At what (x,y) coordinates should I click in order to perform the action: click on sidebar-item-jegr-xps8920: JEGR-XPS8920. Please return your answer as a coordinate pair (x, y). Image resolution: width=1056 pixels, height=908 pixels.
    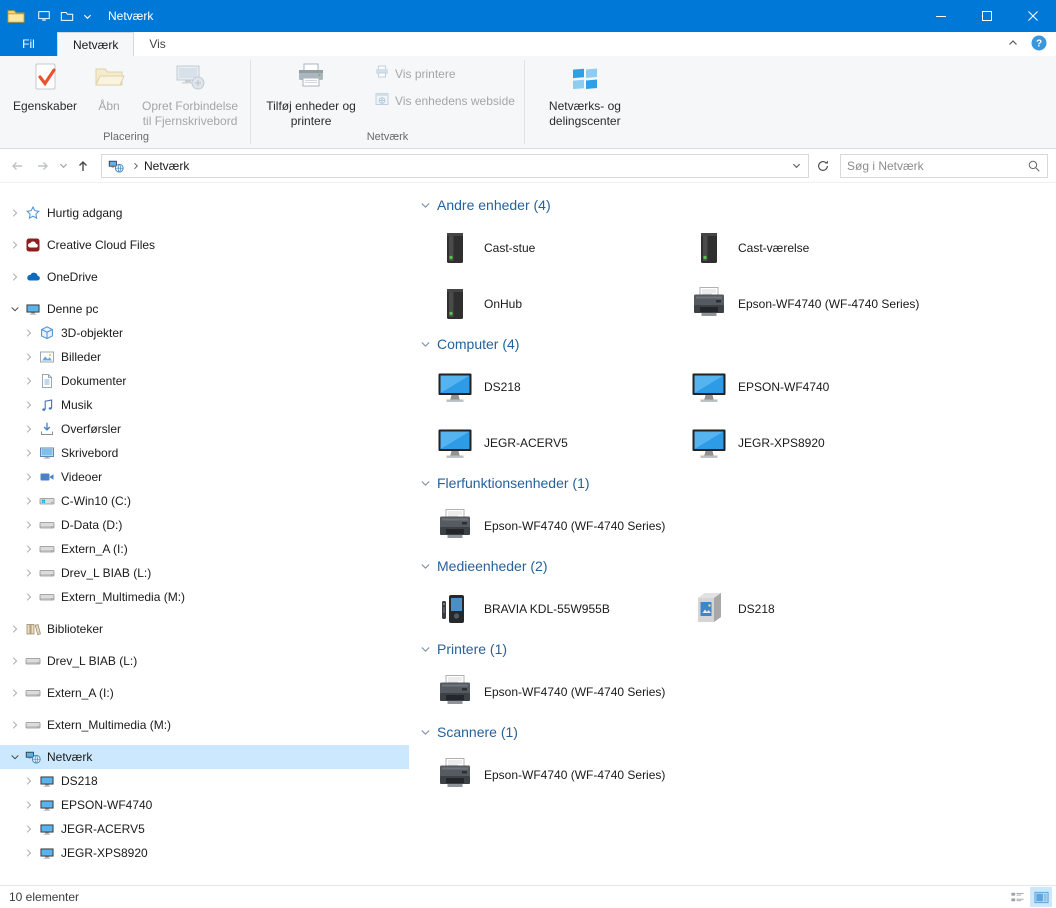
    Looking at the image, I should click on (204, 853).